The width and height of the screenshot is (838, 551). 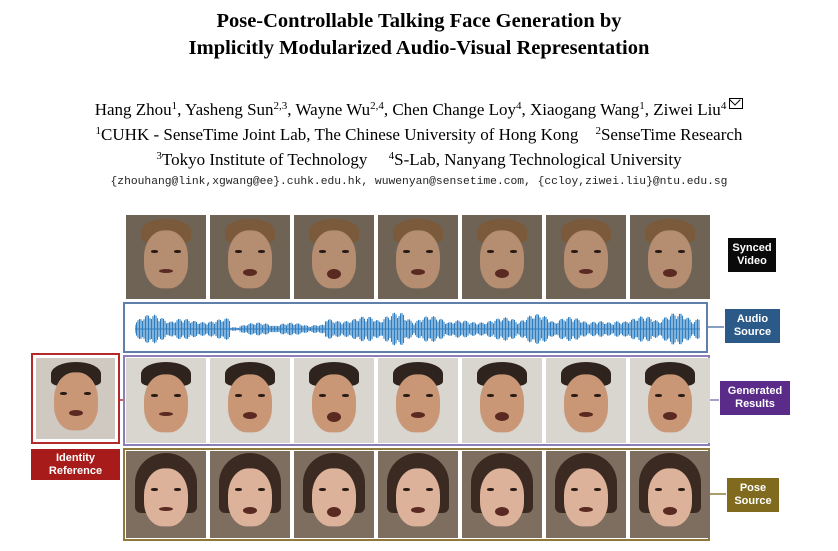 I want to click on label-line: Audio, so click(x=752, y=319).